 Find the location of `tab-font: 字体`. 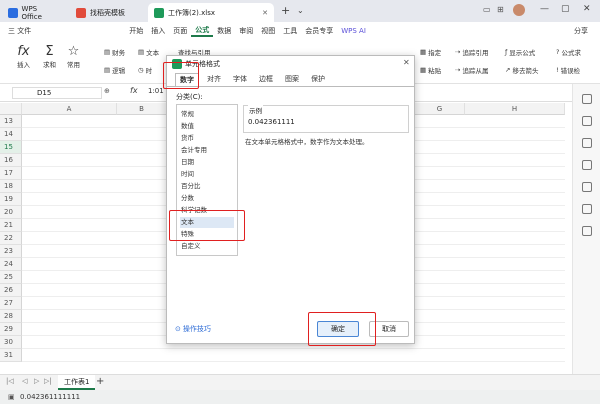

tab-font: 字体 is located at coordinates (240, 79).